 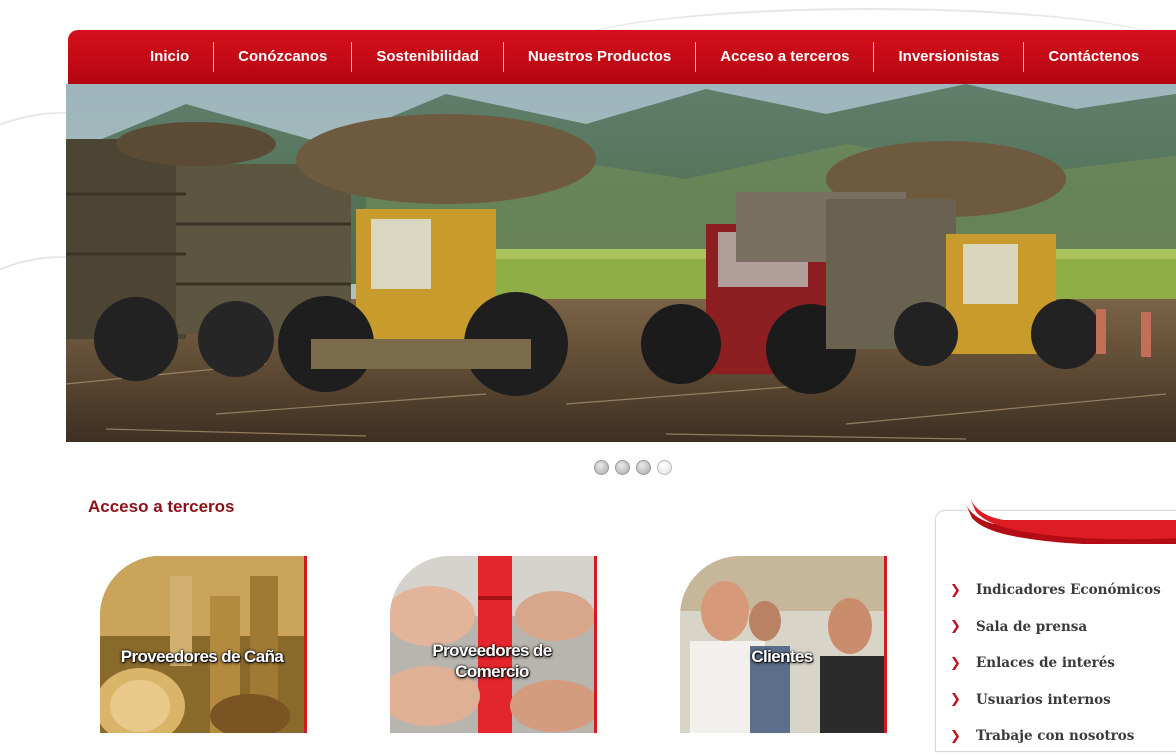 I want to click on card-proveedores-cana: Proveedores de Caña, so click(x=203, y=644).